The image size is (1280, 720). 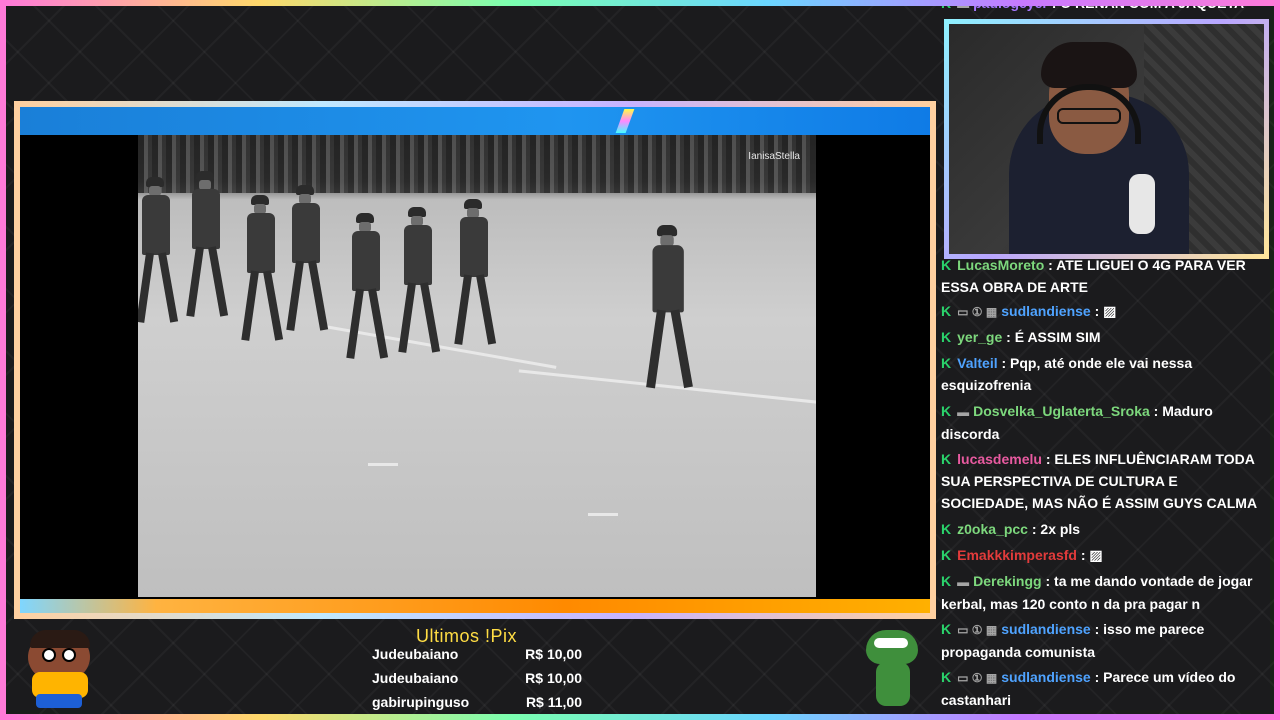 I want to click on chat-username: LucasMoreto, so click(x=1000, y=265).